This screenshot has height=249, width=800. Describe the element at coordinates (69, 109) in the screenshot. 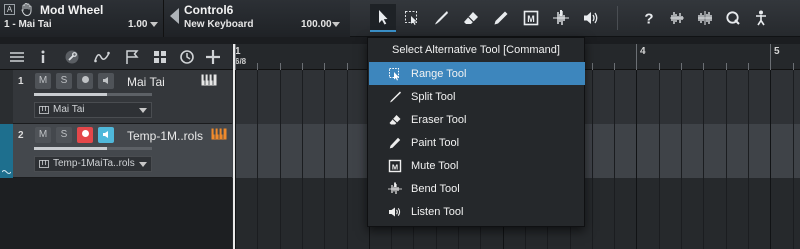

I see `instrument-name: Mai Tai` at that location.